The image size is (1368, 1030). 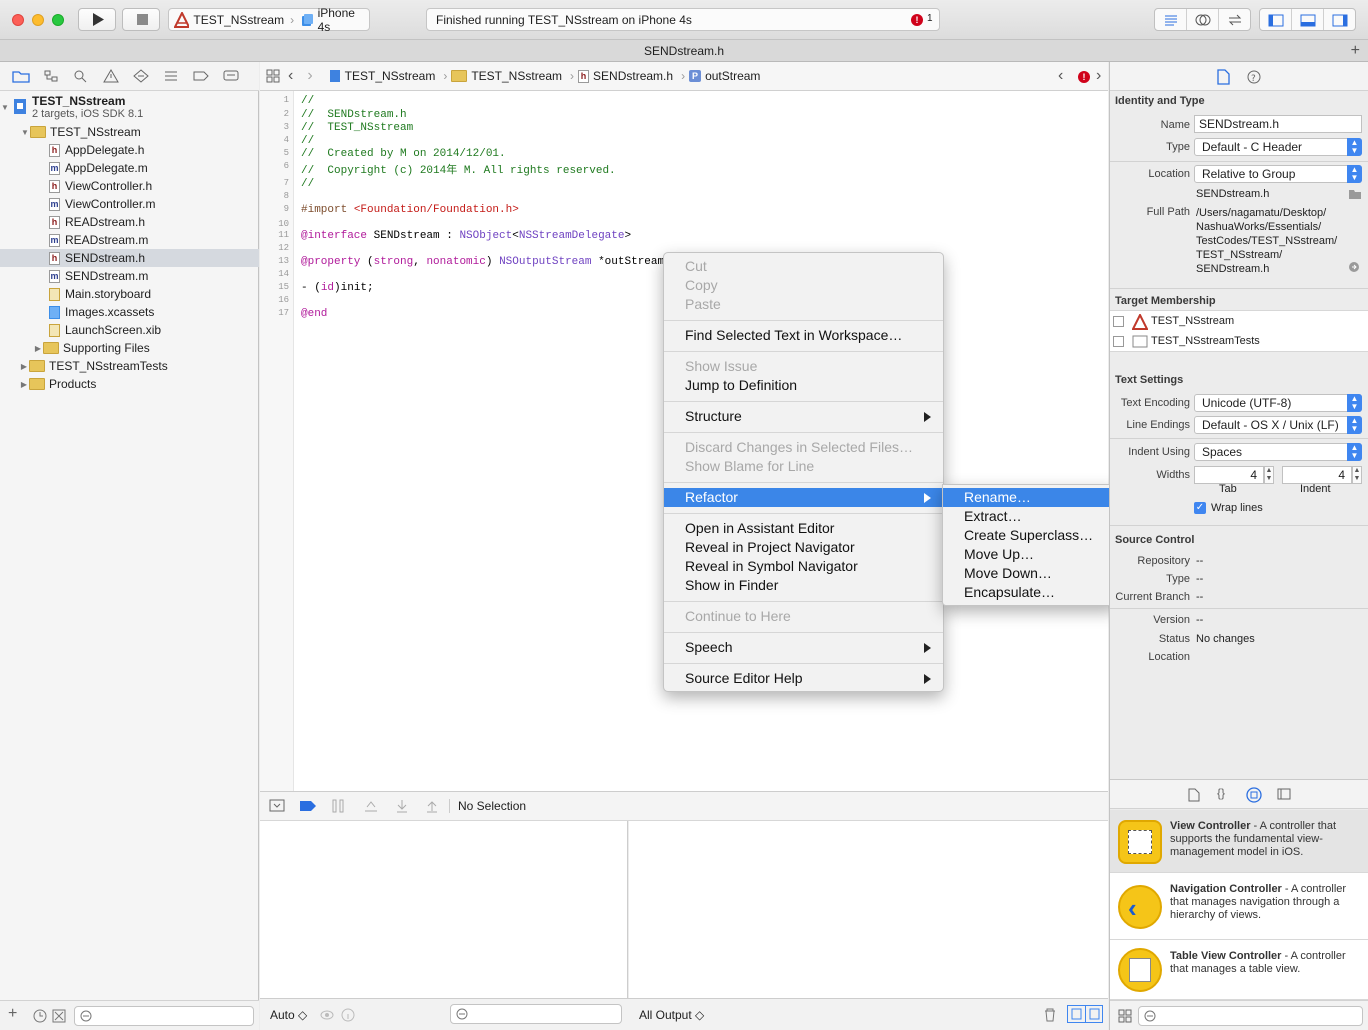 I want to click on reveal-in-finder-icon, so click(x=1354, y=267).